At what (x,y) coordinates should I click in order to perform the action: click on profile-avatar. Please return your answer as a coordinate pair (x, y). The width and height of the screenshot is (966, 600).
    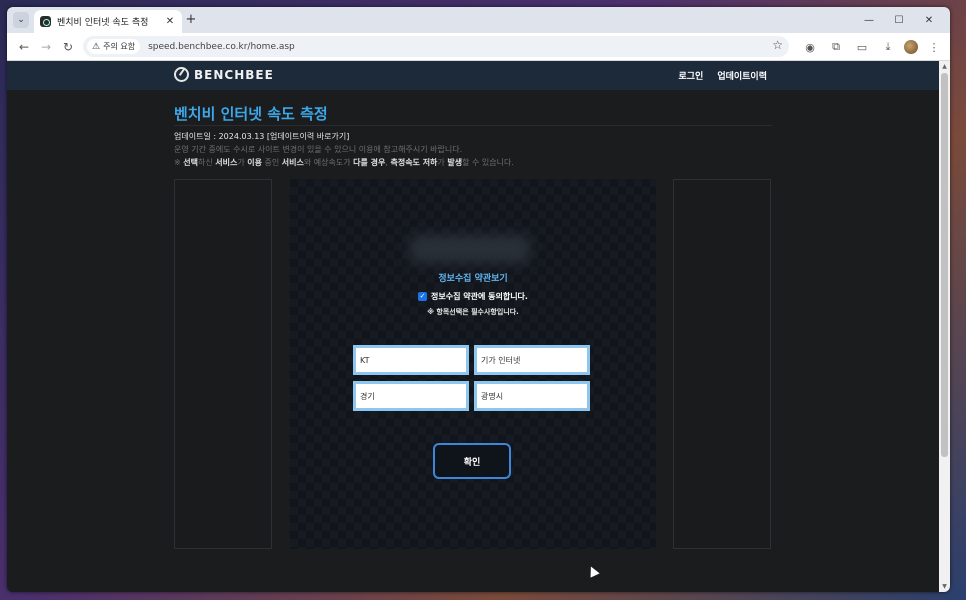
    Looking at the image, I should click on (911, 47).